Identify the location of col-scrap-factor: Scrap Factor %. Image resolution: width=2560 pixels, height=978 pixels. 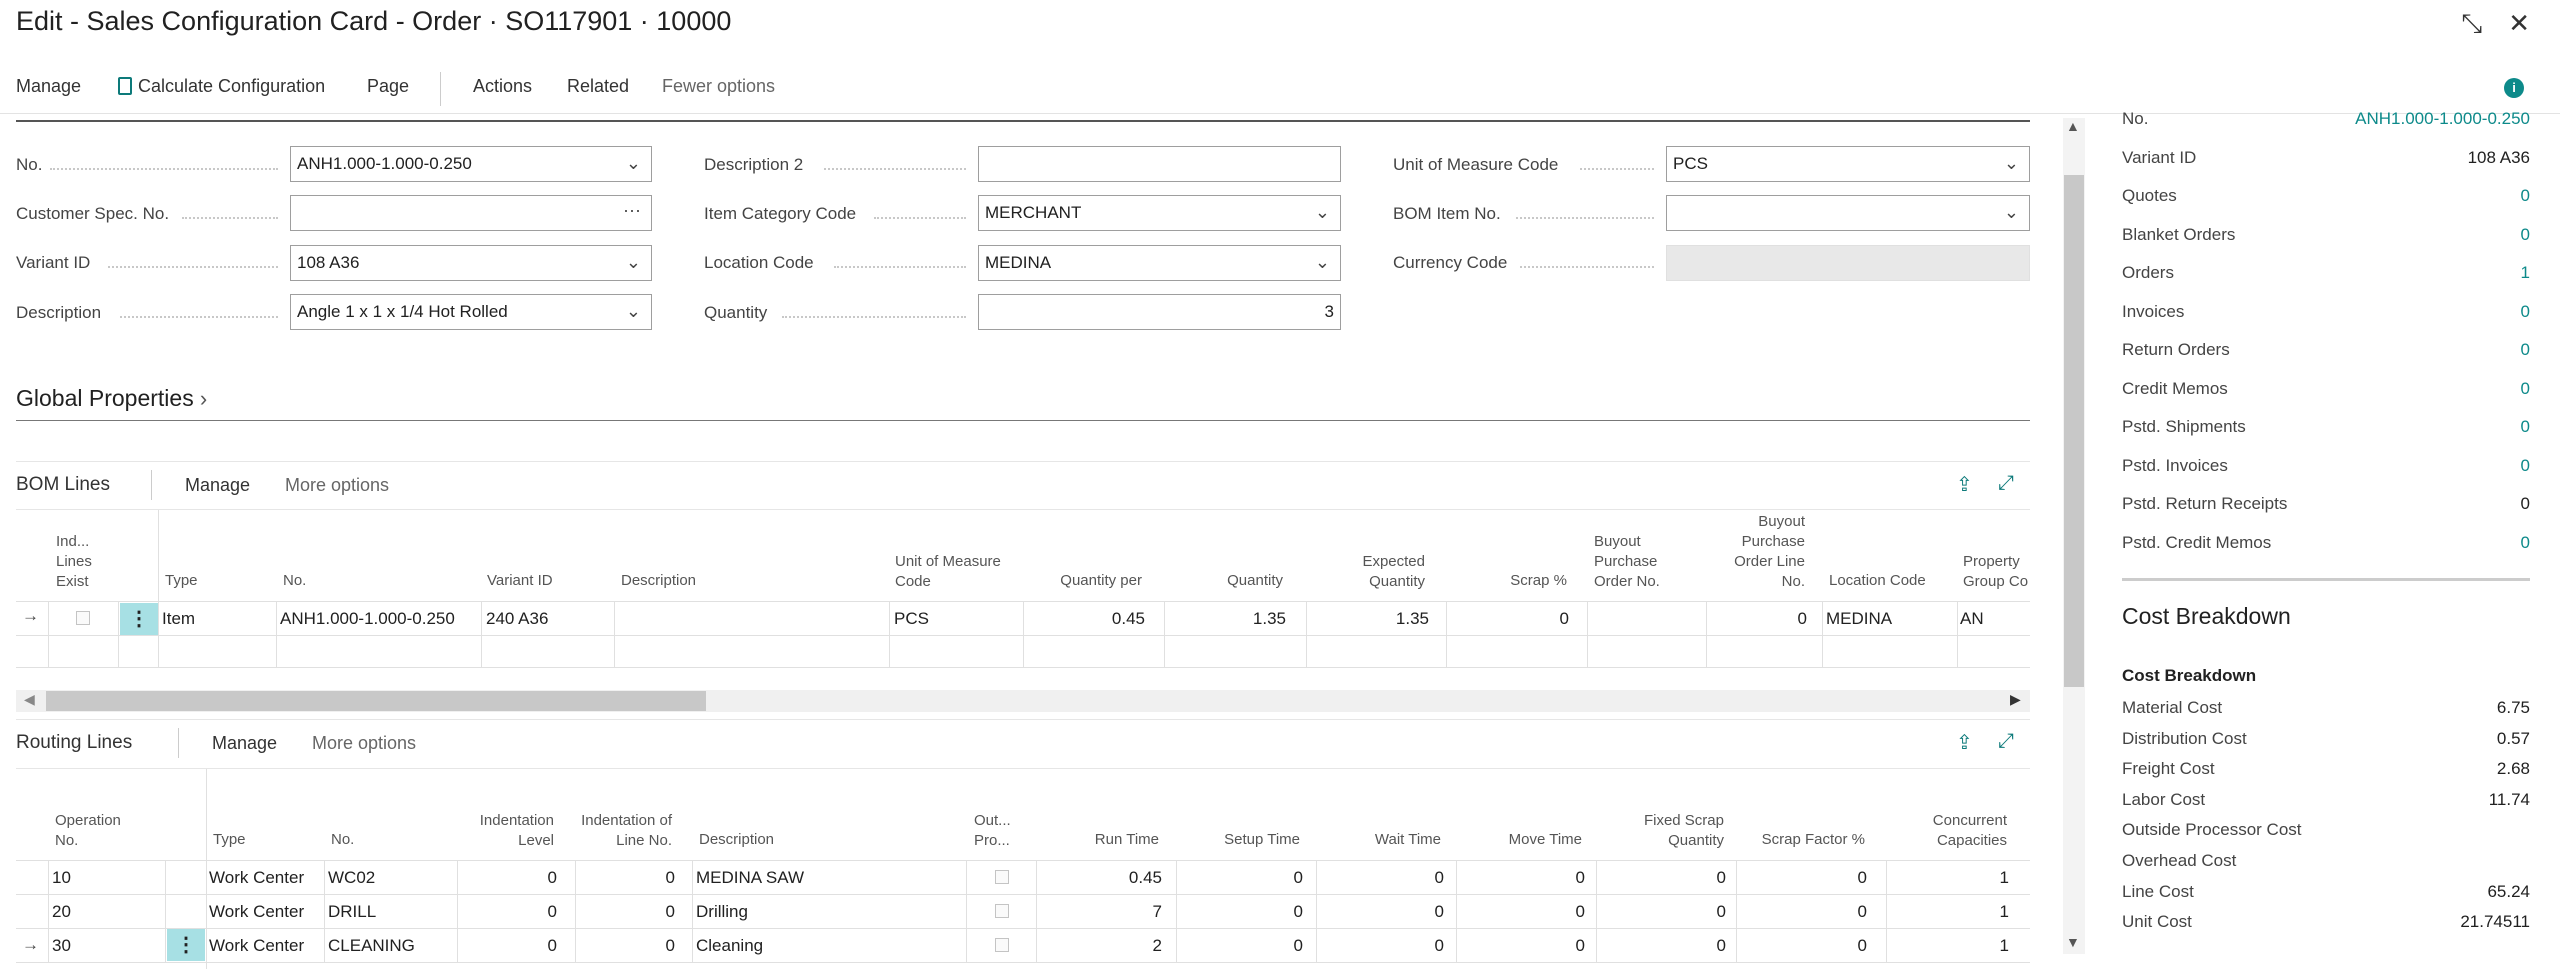
(1802, 840).